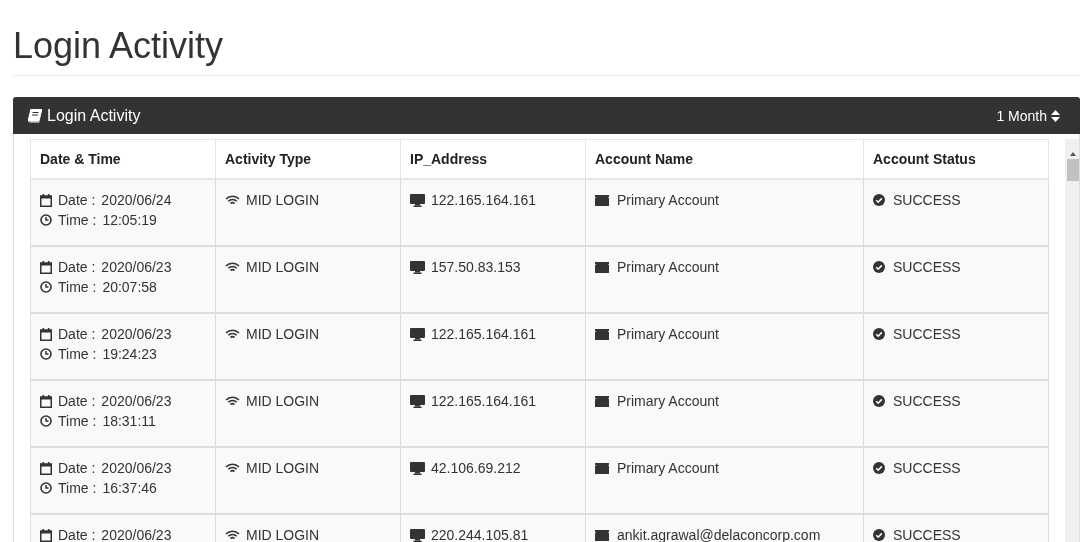 The image size is (1087, 542). I want to click on ip-address: 42.106.69.212, so click(476, 468).